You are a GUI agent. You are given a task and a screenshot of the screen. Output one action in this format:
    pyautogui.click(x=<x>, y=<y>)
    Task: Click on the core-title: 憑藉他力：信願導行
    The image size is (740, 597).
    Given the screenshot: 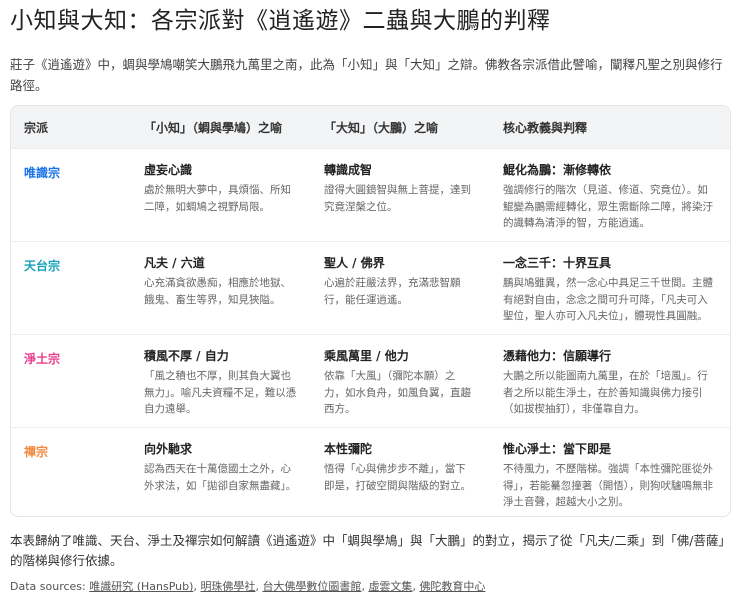 What is the action you would take?
    pyautogui.click(x=557, y=356)
    